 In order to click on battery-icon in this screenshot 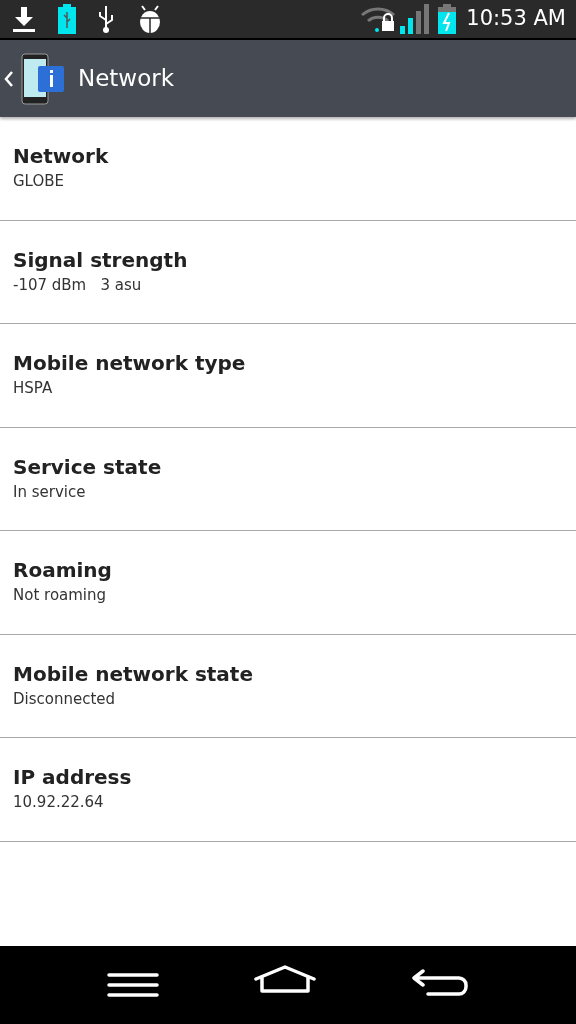, I will do `click(67, 19)`.